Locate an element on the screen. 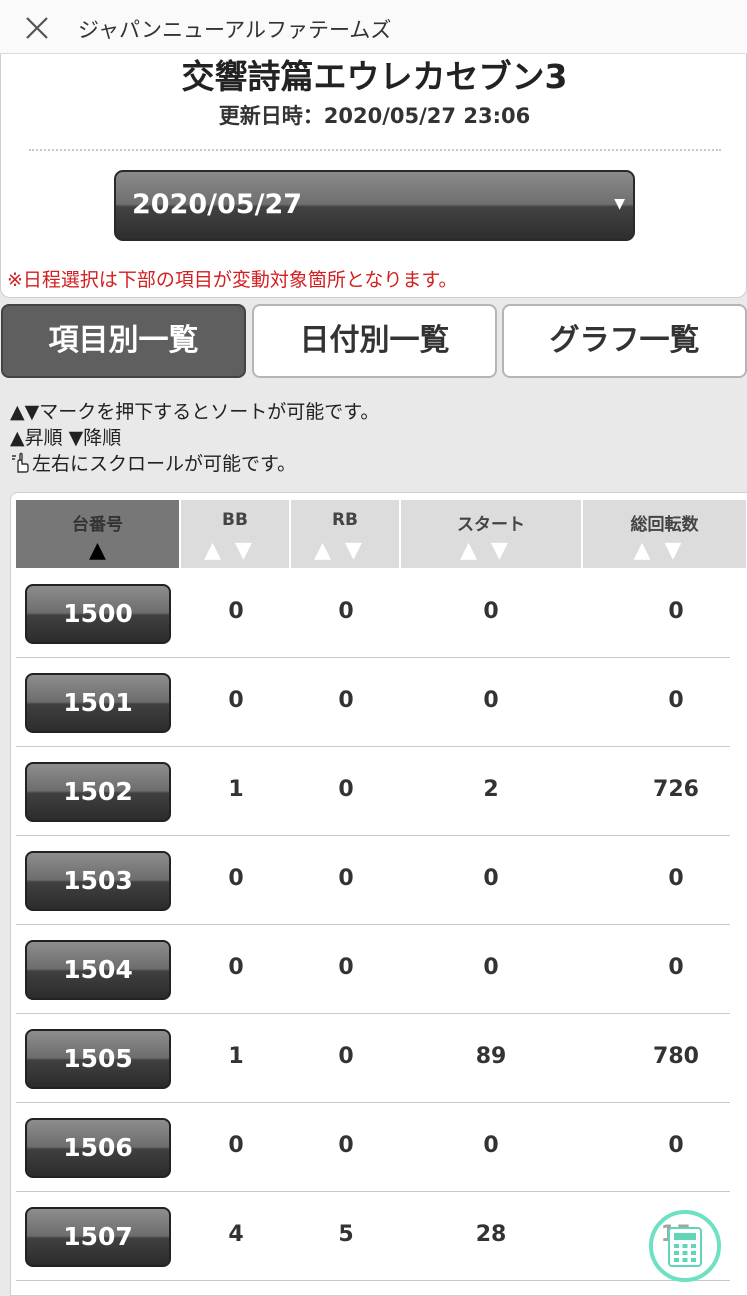  hand-pointer-icon is located at coordinates (20, 462).